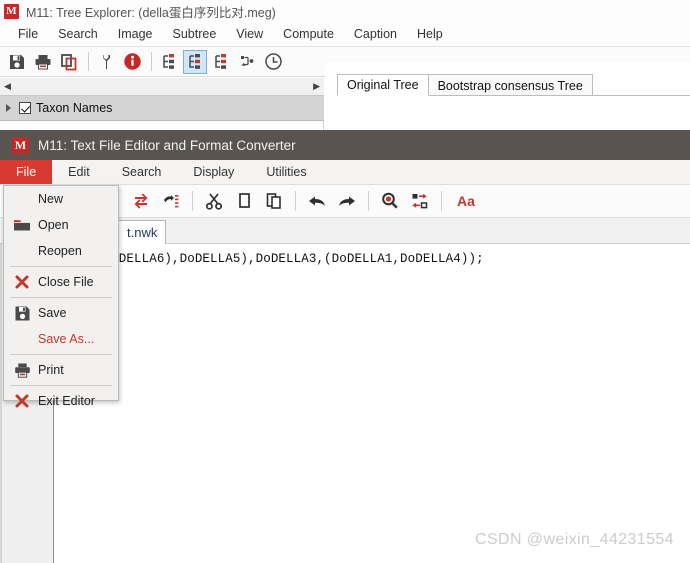 Image resolution: width=690 pixels, height=563 pixels. I want to click on tree-panel-horizontal-scrollbar: ◀ ▶, so click(162, 87).